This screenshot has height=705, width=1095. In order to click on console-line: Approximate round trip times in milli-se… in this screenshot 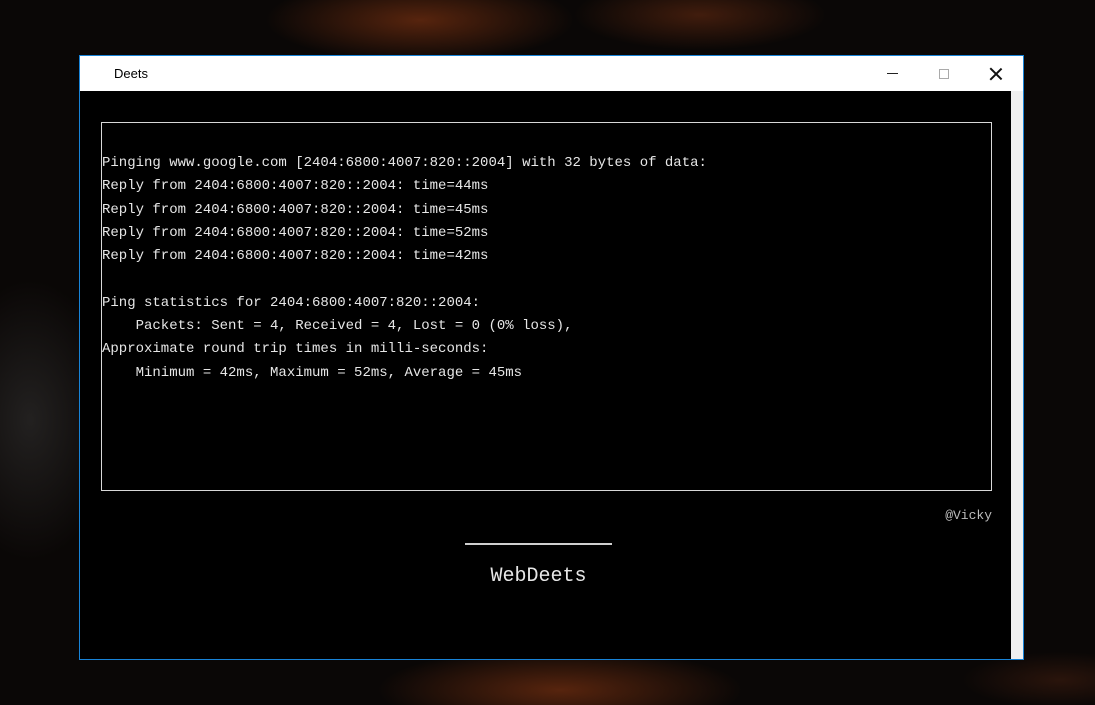, I will do `click(295, 349)`.